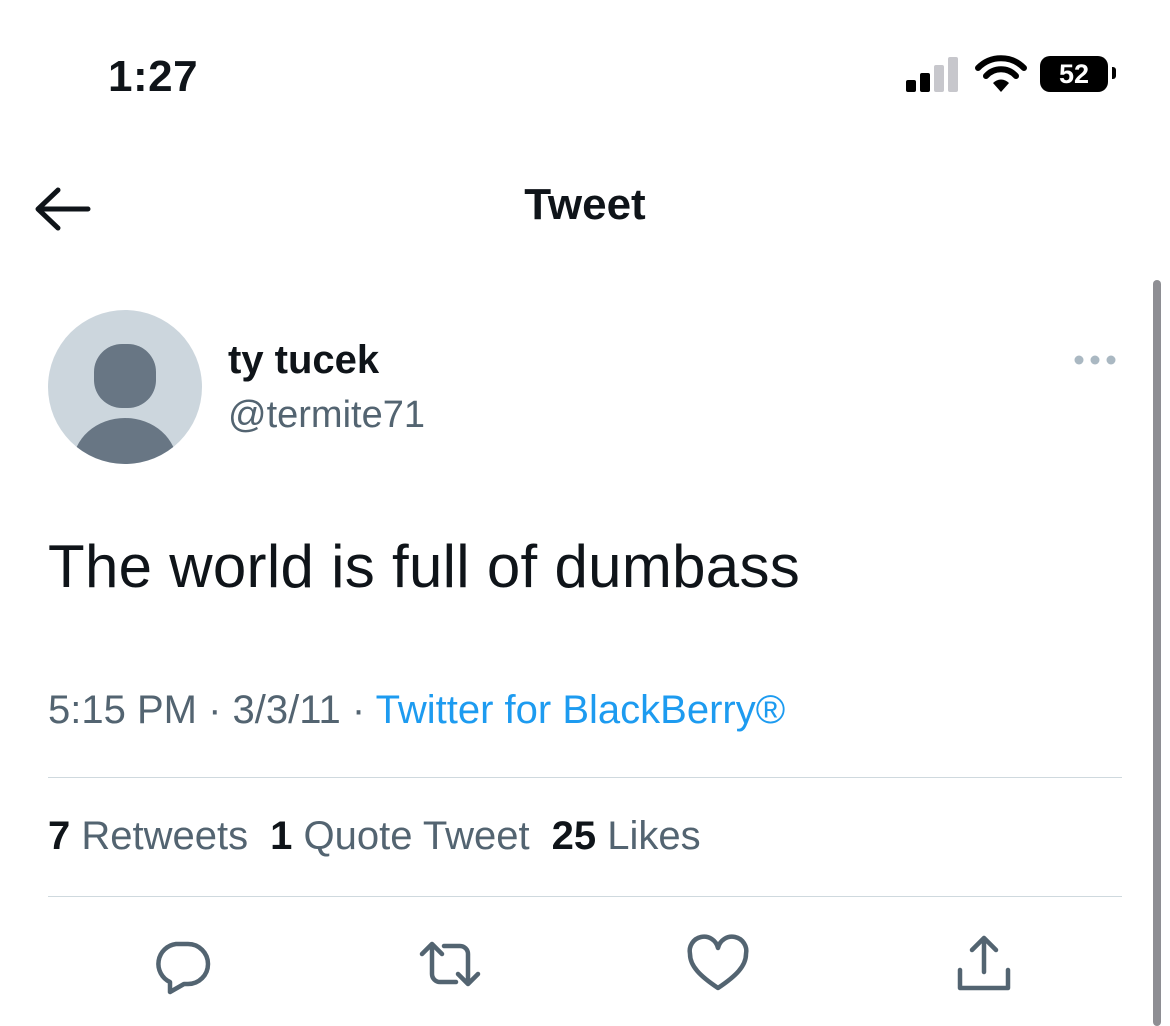 This screenshot has height=1026, width=1170. I want to click on avatar, so click(125, 387).